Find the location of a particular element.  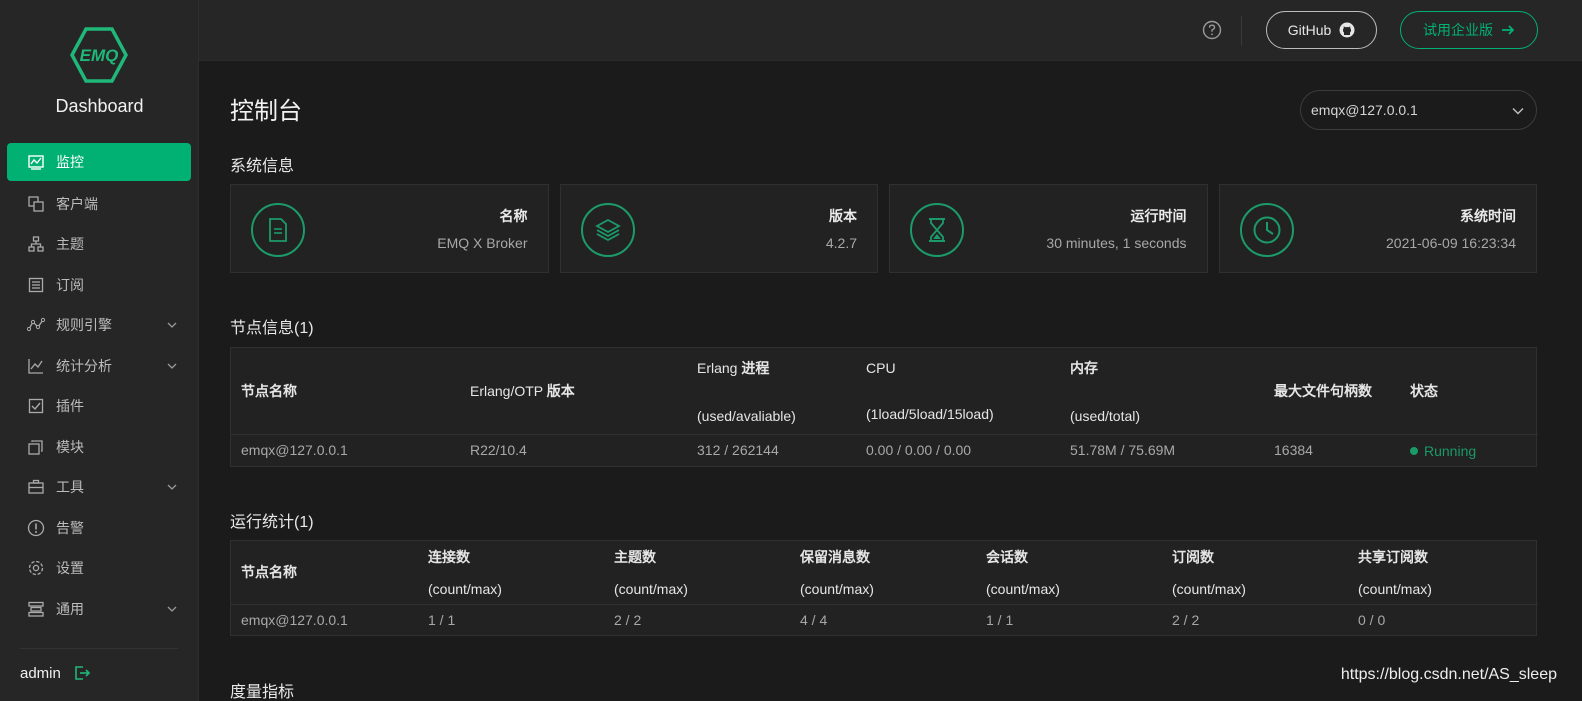

layers-icon is located at coordinates (607, 230).